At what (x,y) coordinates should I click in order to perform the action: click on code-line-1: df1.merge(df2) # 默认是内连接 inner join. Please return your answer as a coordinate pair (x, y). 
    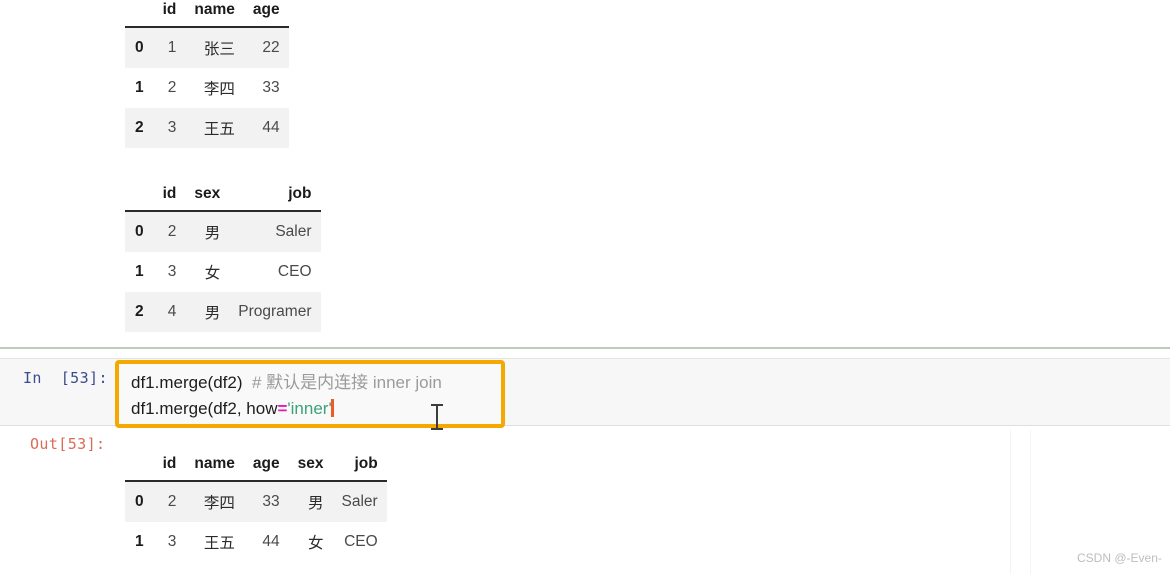
    Looking at the image, I should click on (311, 383).